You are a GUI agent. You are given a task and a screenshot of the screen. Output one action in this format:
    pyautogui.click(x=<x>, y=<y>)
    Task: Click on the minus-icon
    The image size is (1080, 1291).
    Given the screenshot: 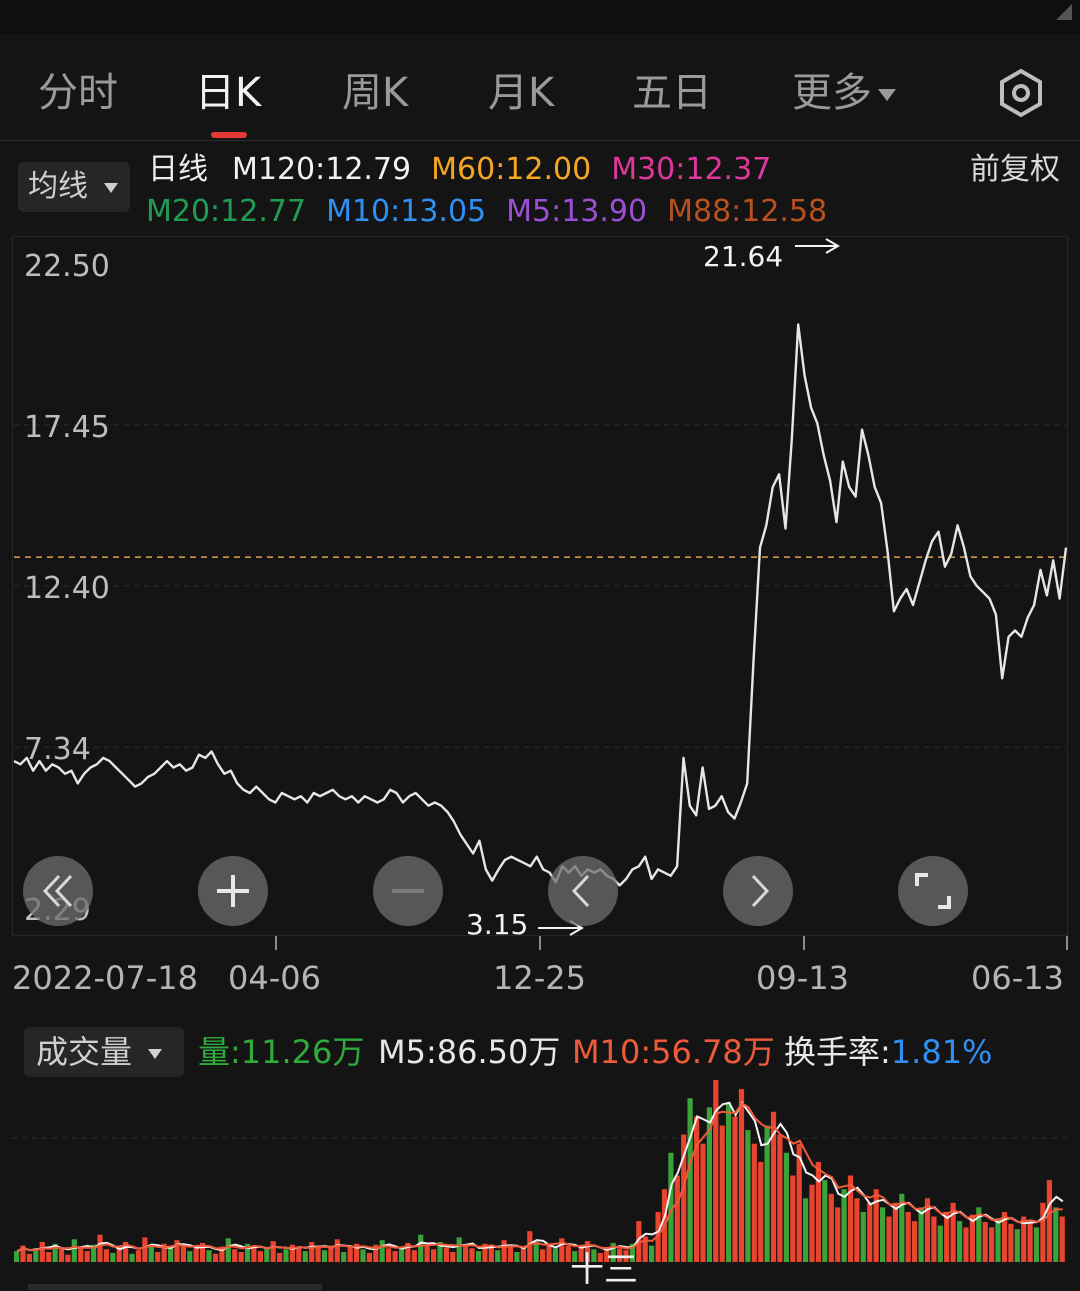 What is the action you would take?
    pyautogui.click(x=408, y=891)
    